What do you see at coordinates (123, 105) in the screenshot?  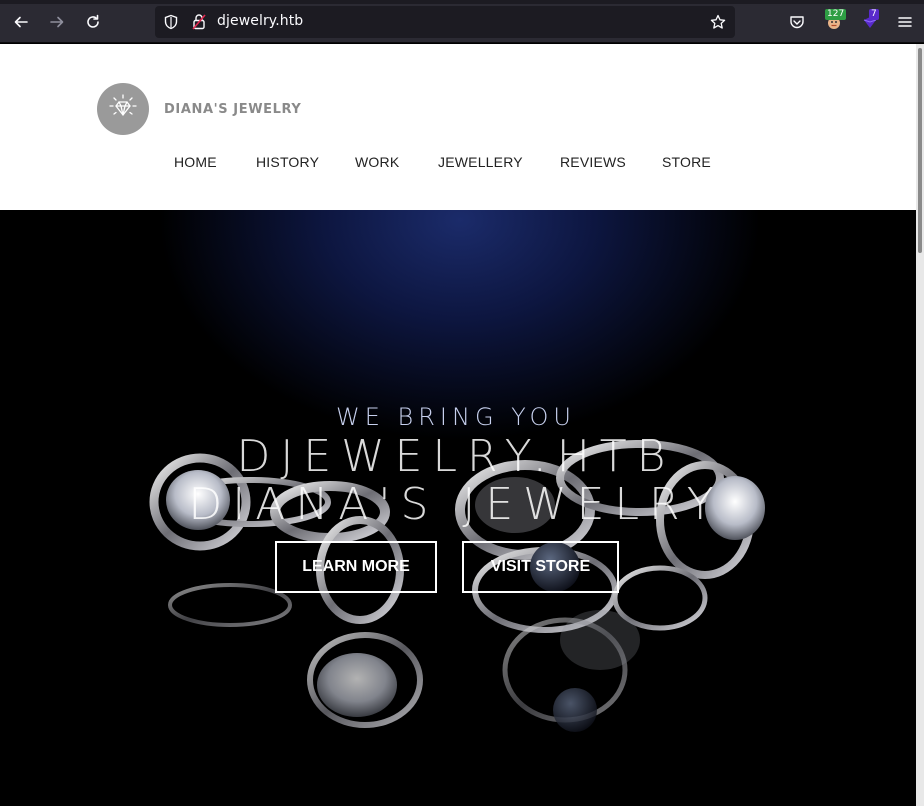 I see `diamond-logo-icon` at bounding box center [123, 105].